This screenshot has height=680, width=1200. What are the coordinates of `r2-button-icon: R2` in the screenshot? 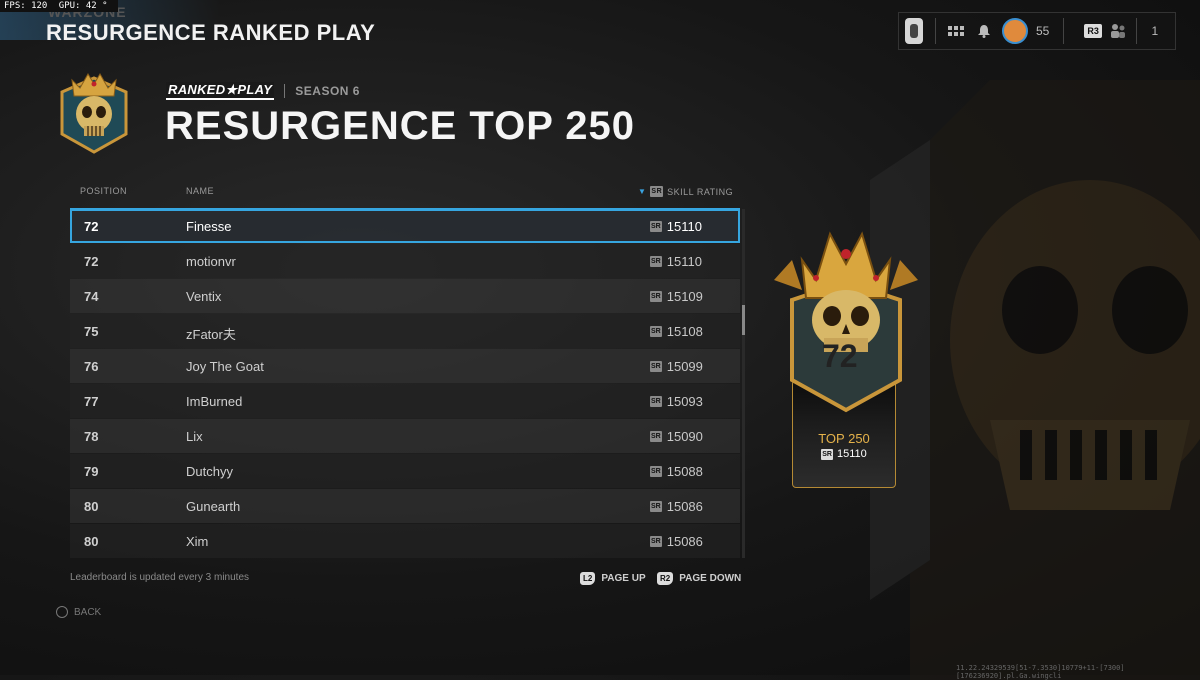 It's located at (665, 578).